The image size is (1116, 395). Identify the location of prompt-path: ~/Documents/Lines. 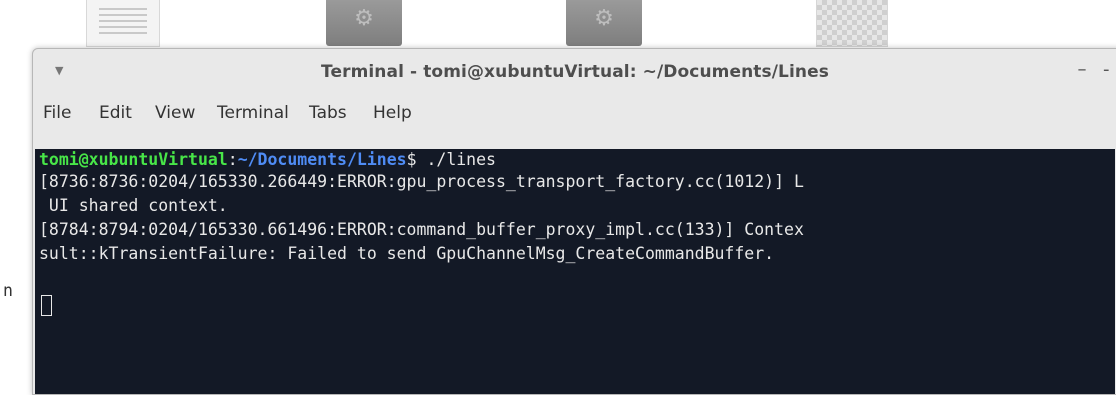
(322, 159).